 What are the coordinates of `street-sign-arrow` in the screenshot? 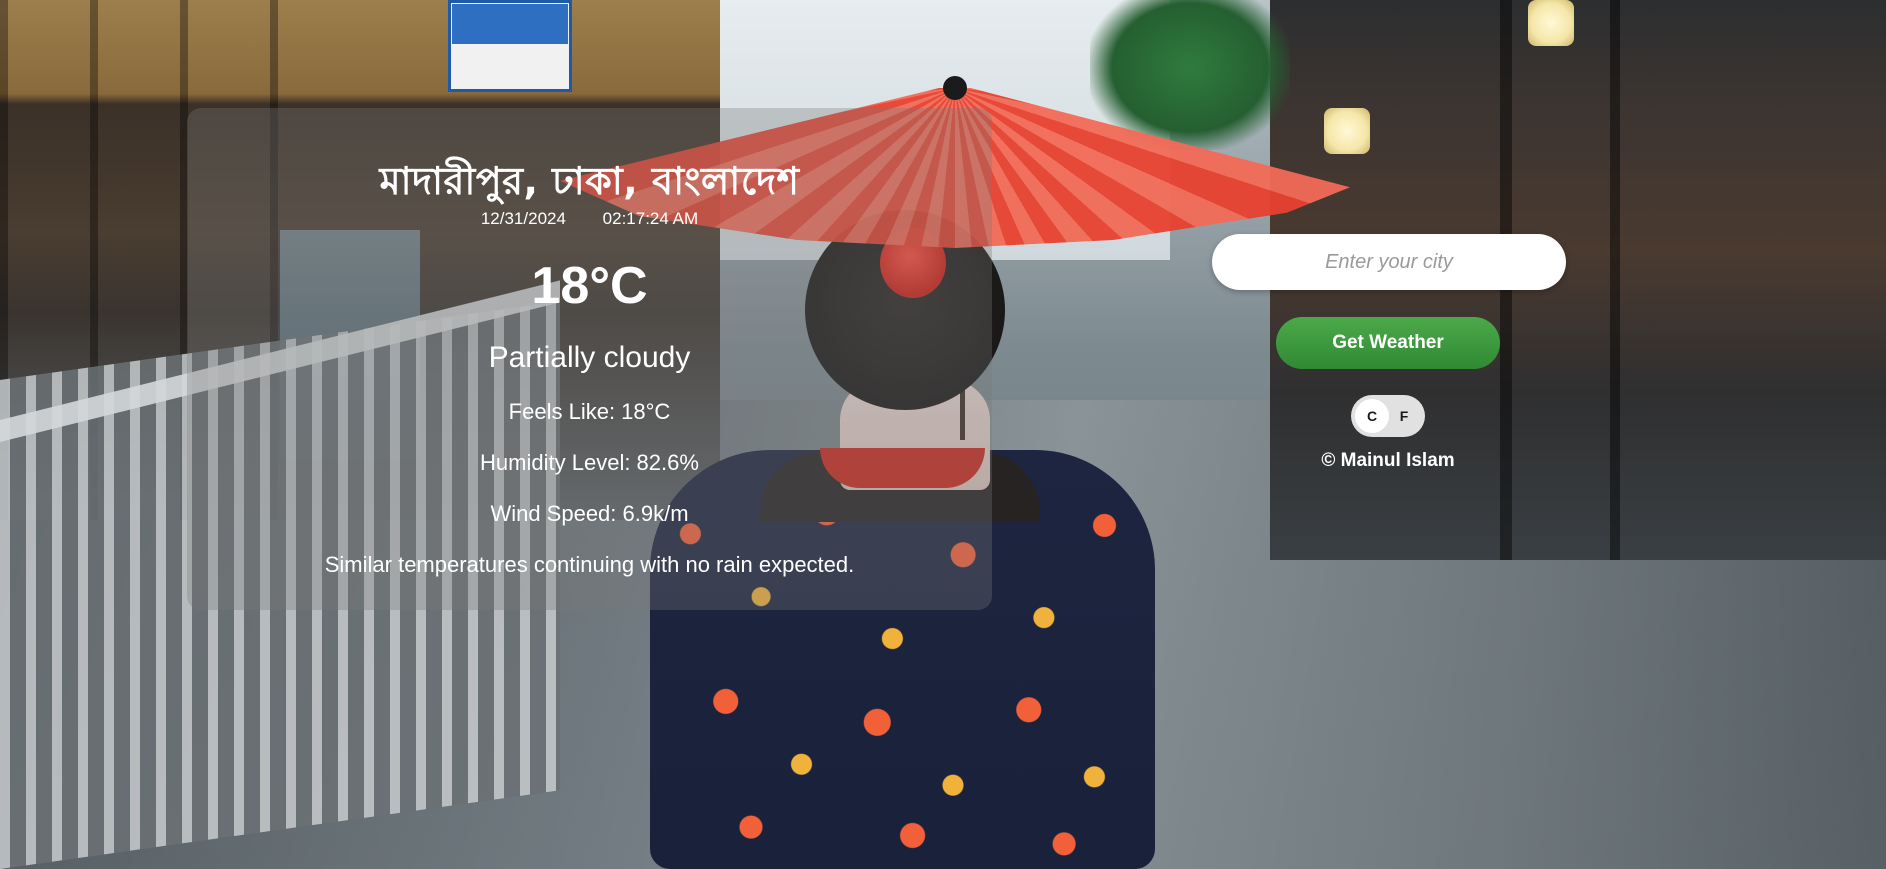 It's located at (510, 24).